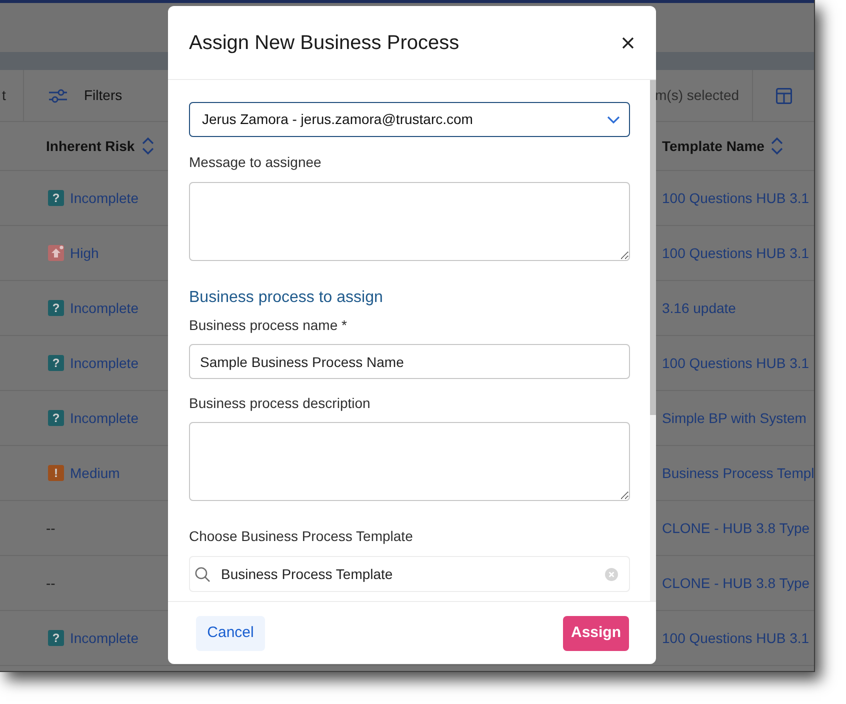 The width and height of the screenshot is (846, 704). I want to click on filter-icon, so click(58, 95).